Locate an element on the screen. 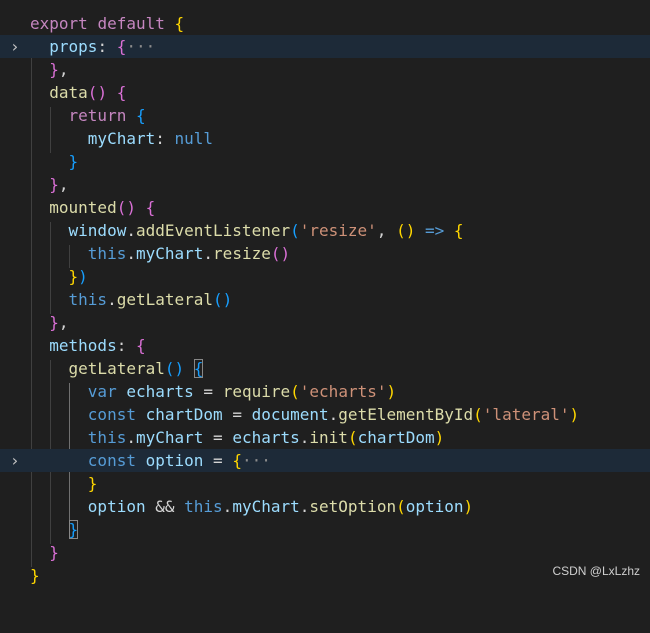 This screenshot has height=633, width=650. code-token: data is located at coordinates (68, 92).